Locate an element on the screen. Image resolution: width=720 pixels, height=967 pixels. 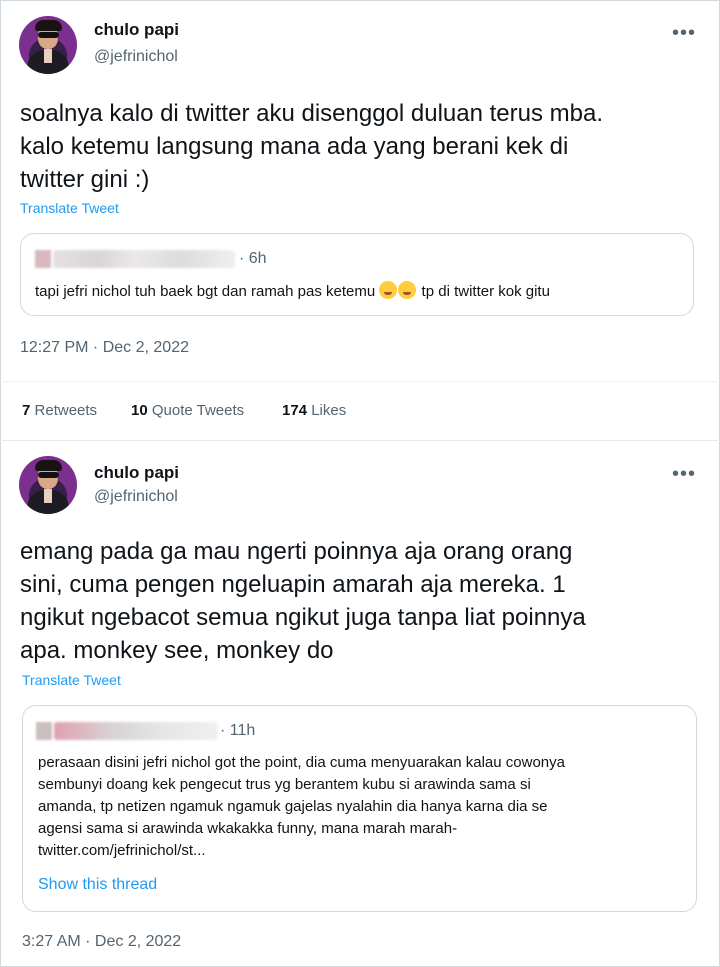
divider is located at coordinates (360, 381).